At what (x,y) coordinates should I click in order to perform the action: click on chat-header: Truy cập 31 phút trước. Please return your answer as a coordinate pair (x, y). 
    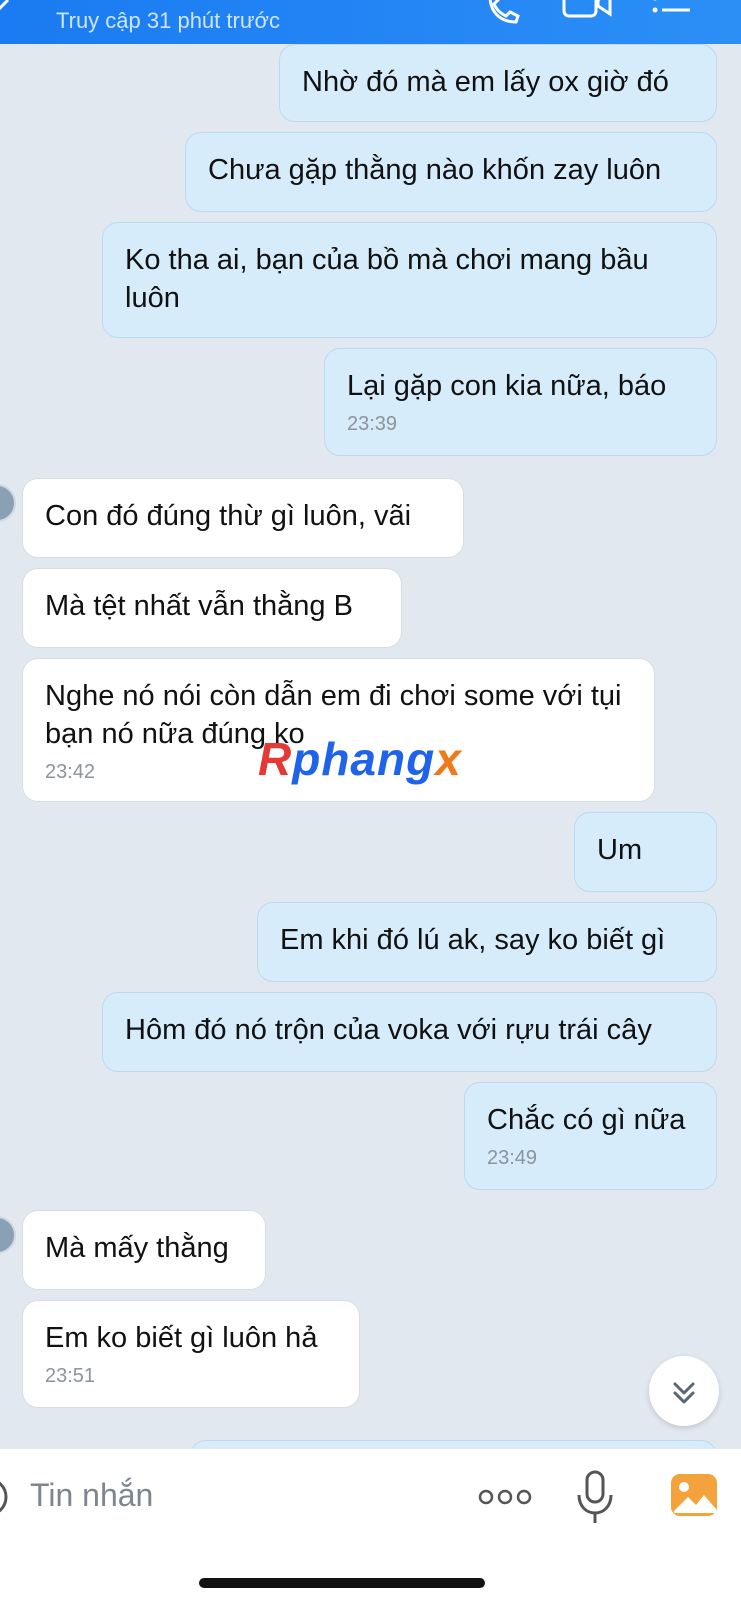
    Looking at the image, I should click on (370, 22).